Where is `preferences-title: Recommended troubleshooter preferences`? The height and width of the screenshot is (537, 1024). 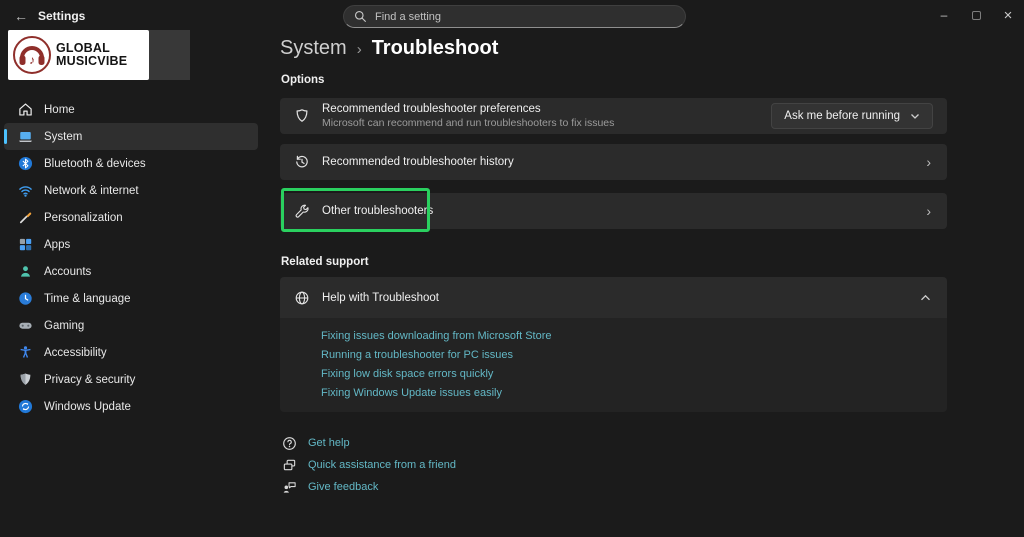
preferences-title: Recommended troubleshooter preferences is located at coordinates (431, 109).